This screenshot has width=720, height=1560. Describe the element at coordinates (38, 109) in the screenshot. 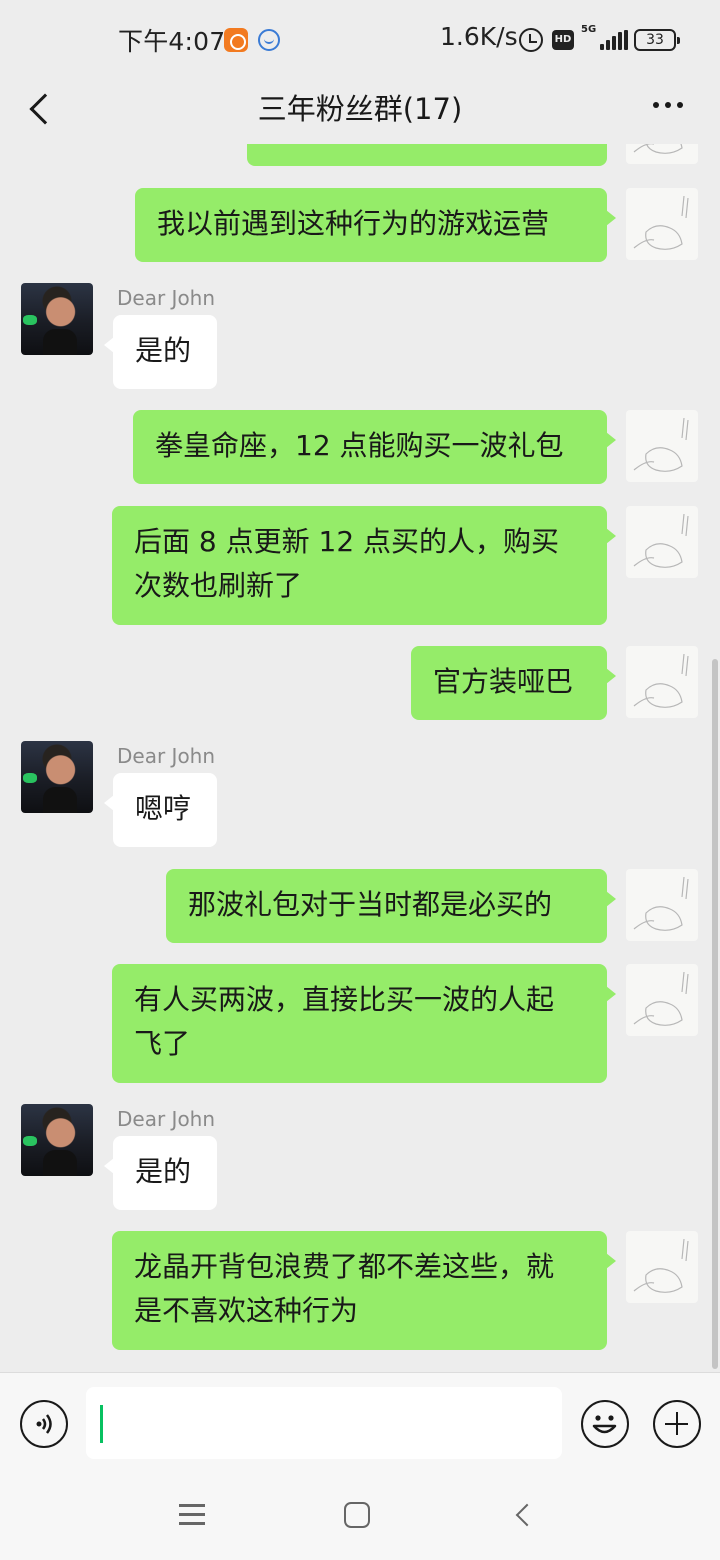

I see `chevron-left-icon` at that location.